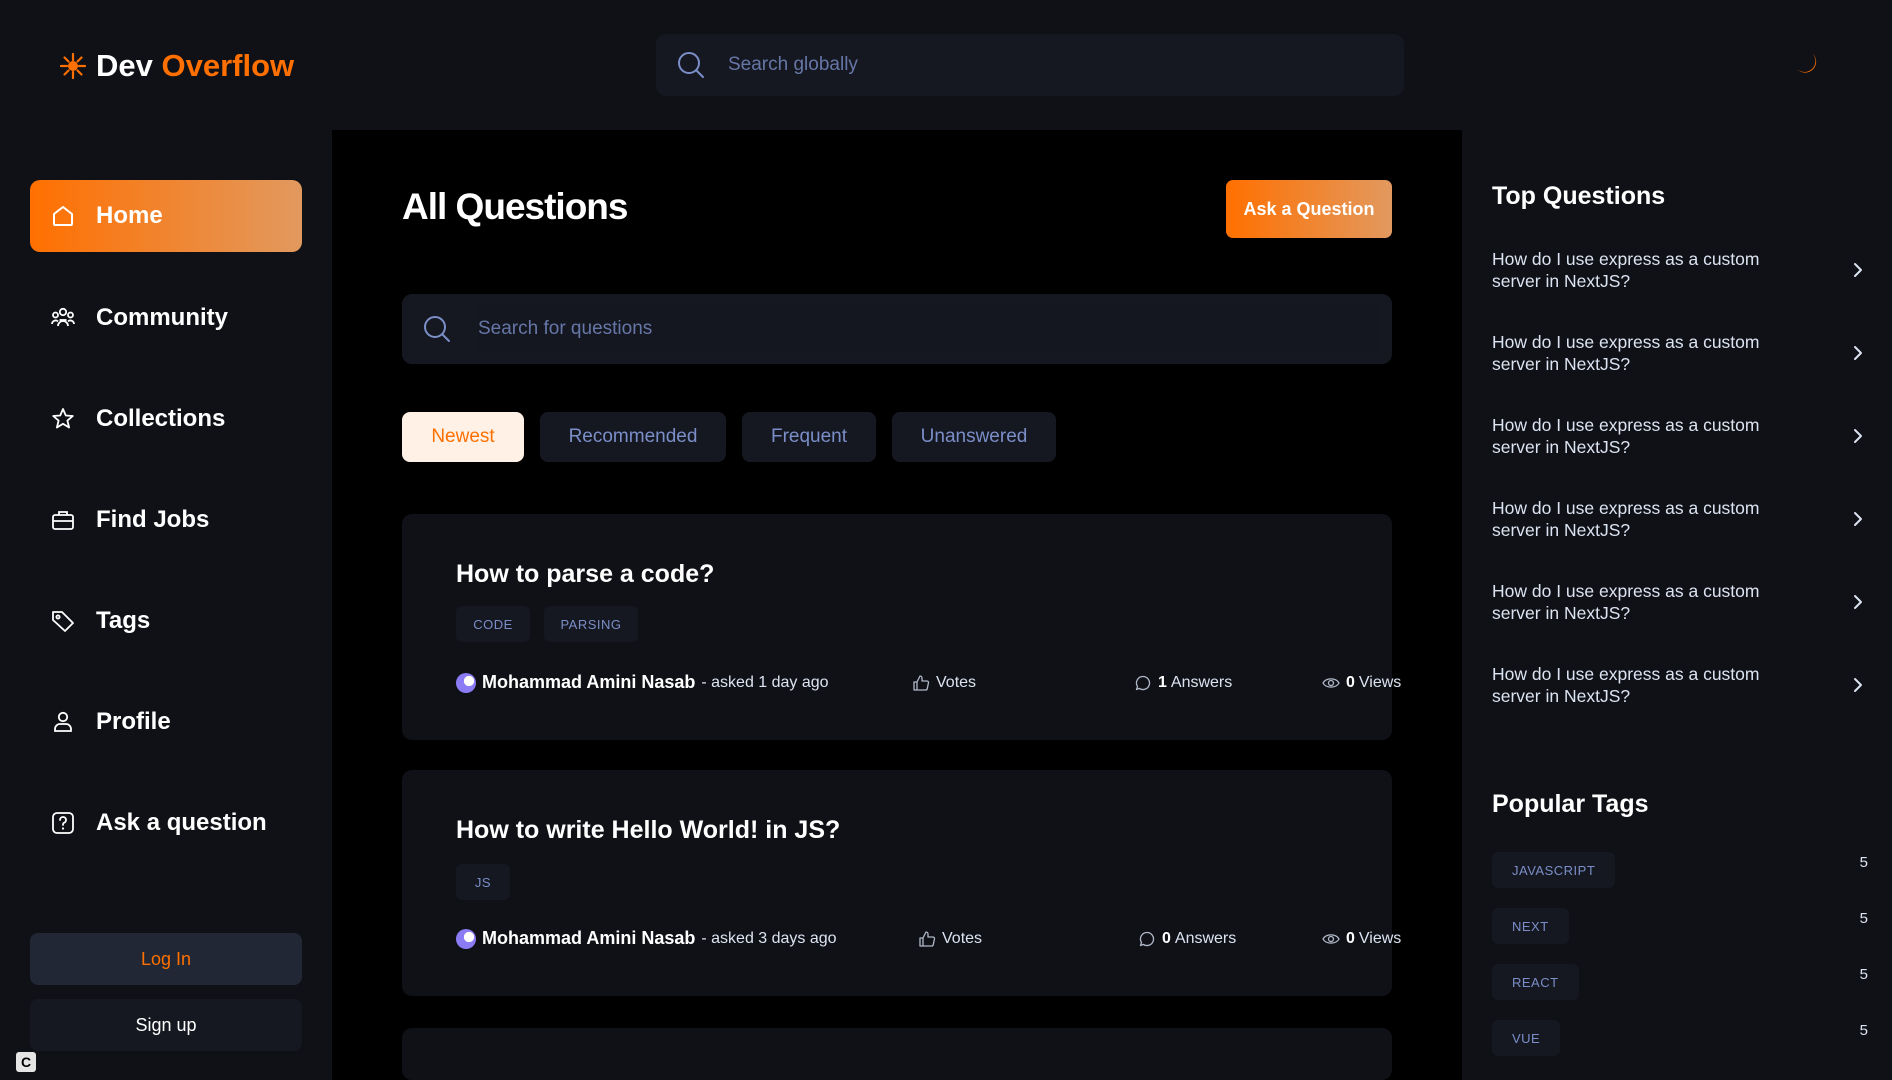 The height and width of the screenshot is (1080, 1892). I want to click on question-author-meta: Mohammad Amini Nasab - asked 1 day ago, so click(642, 682).